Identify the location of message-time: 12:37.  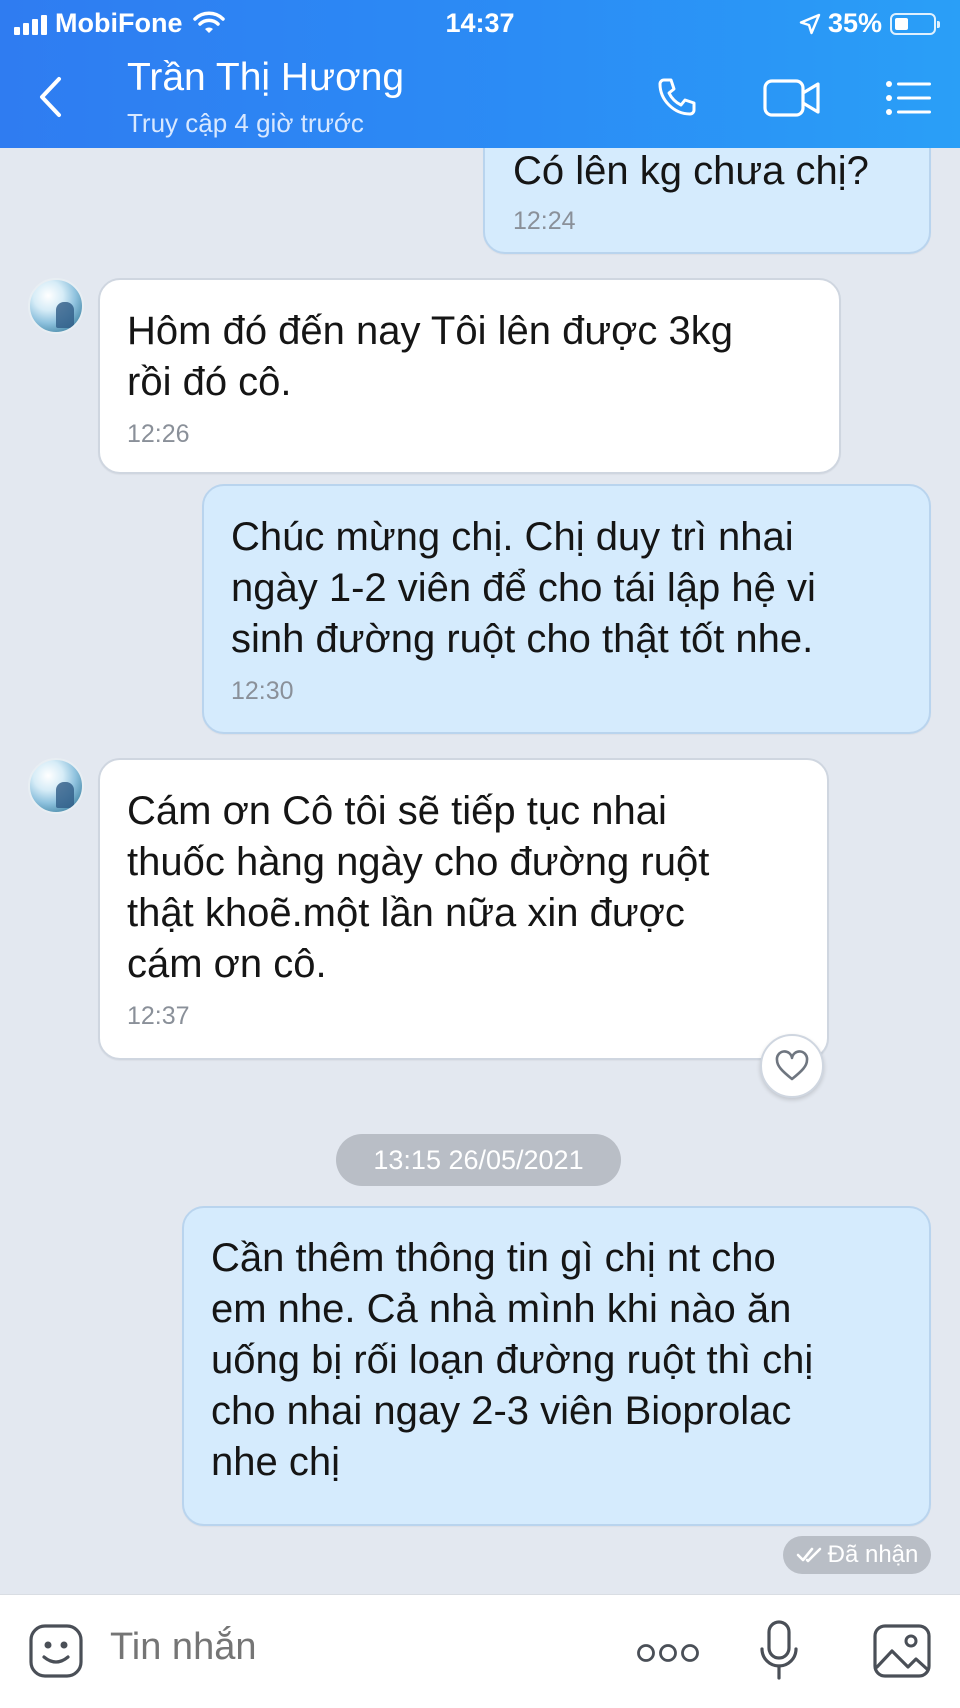
(158, 1016).